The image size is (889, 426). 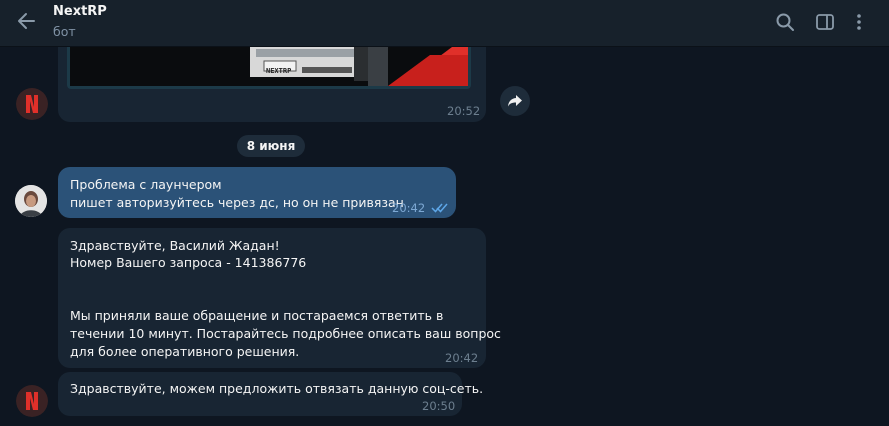 I want to click on message-text-line: Проблема с лаунчером, so click(x=146, y=184).